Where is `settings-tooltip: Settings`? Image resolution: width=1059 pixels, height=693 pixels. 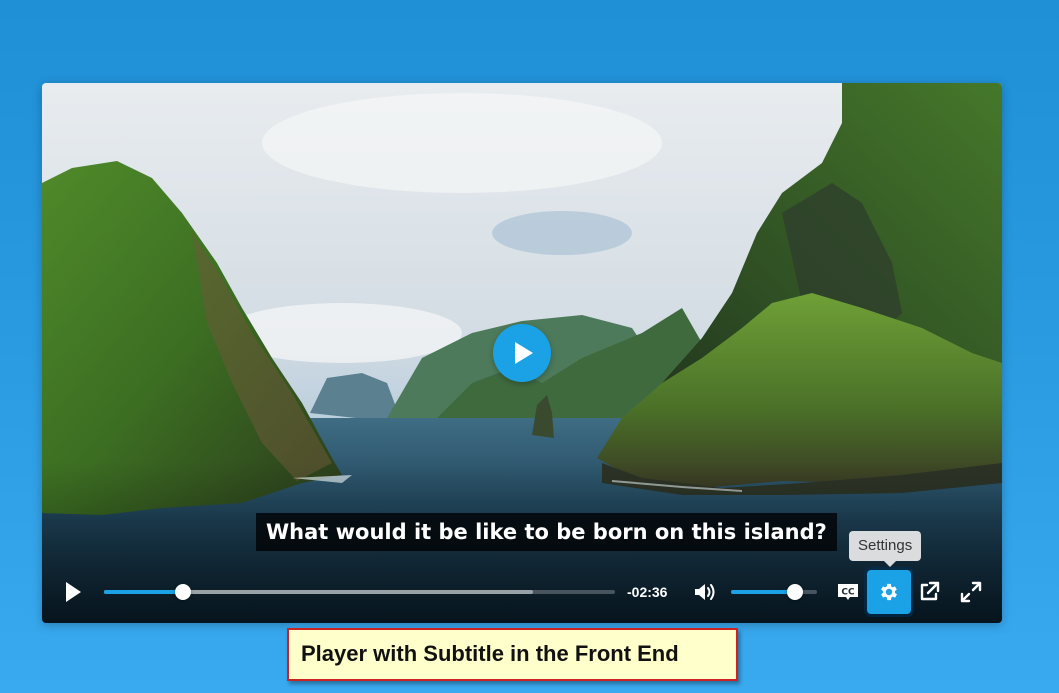 settings-tooltip: Settings is located at coordinates (885, 546).